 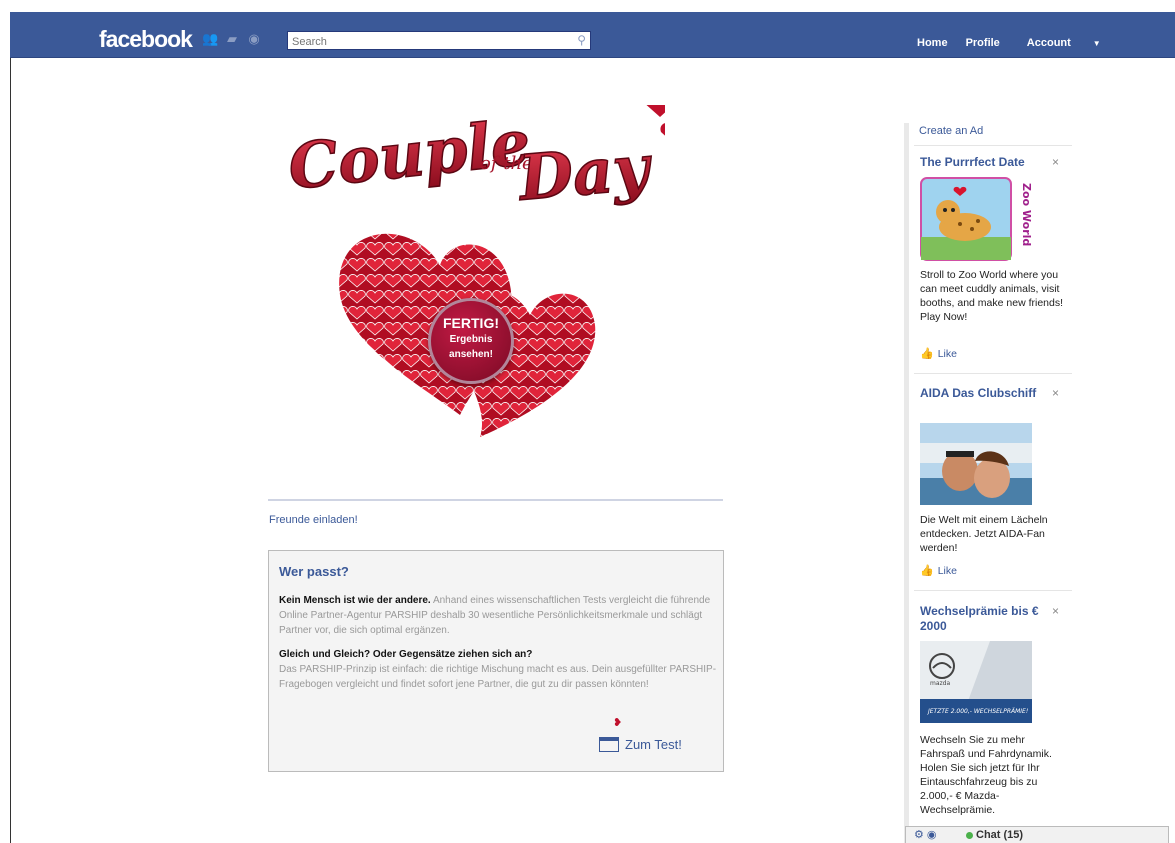 What do you see at coordinates (1055, 611) in the screenshot?
I see `ad-3-close-icon: ×` at bounding box center [1055, 611].